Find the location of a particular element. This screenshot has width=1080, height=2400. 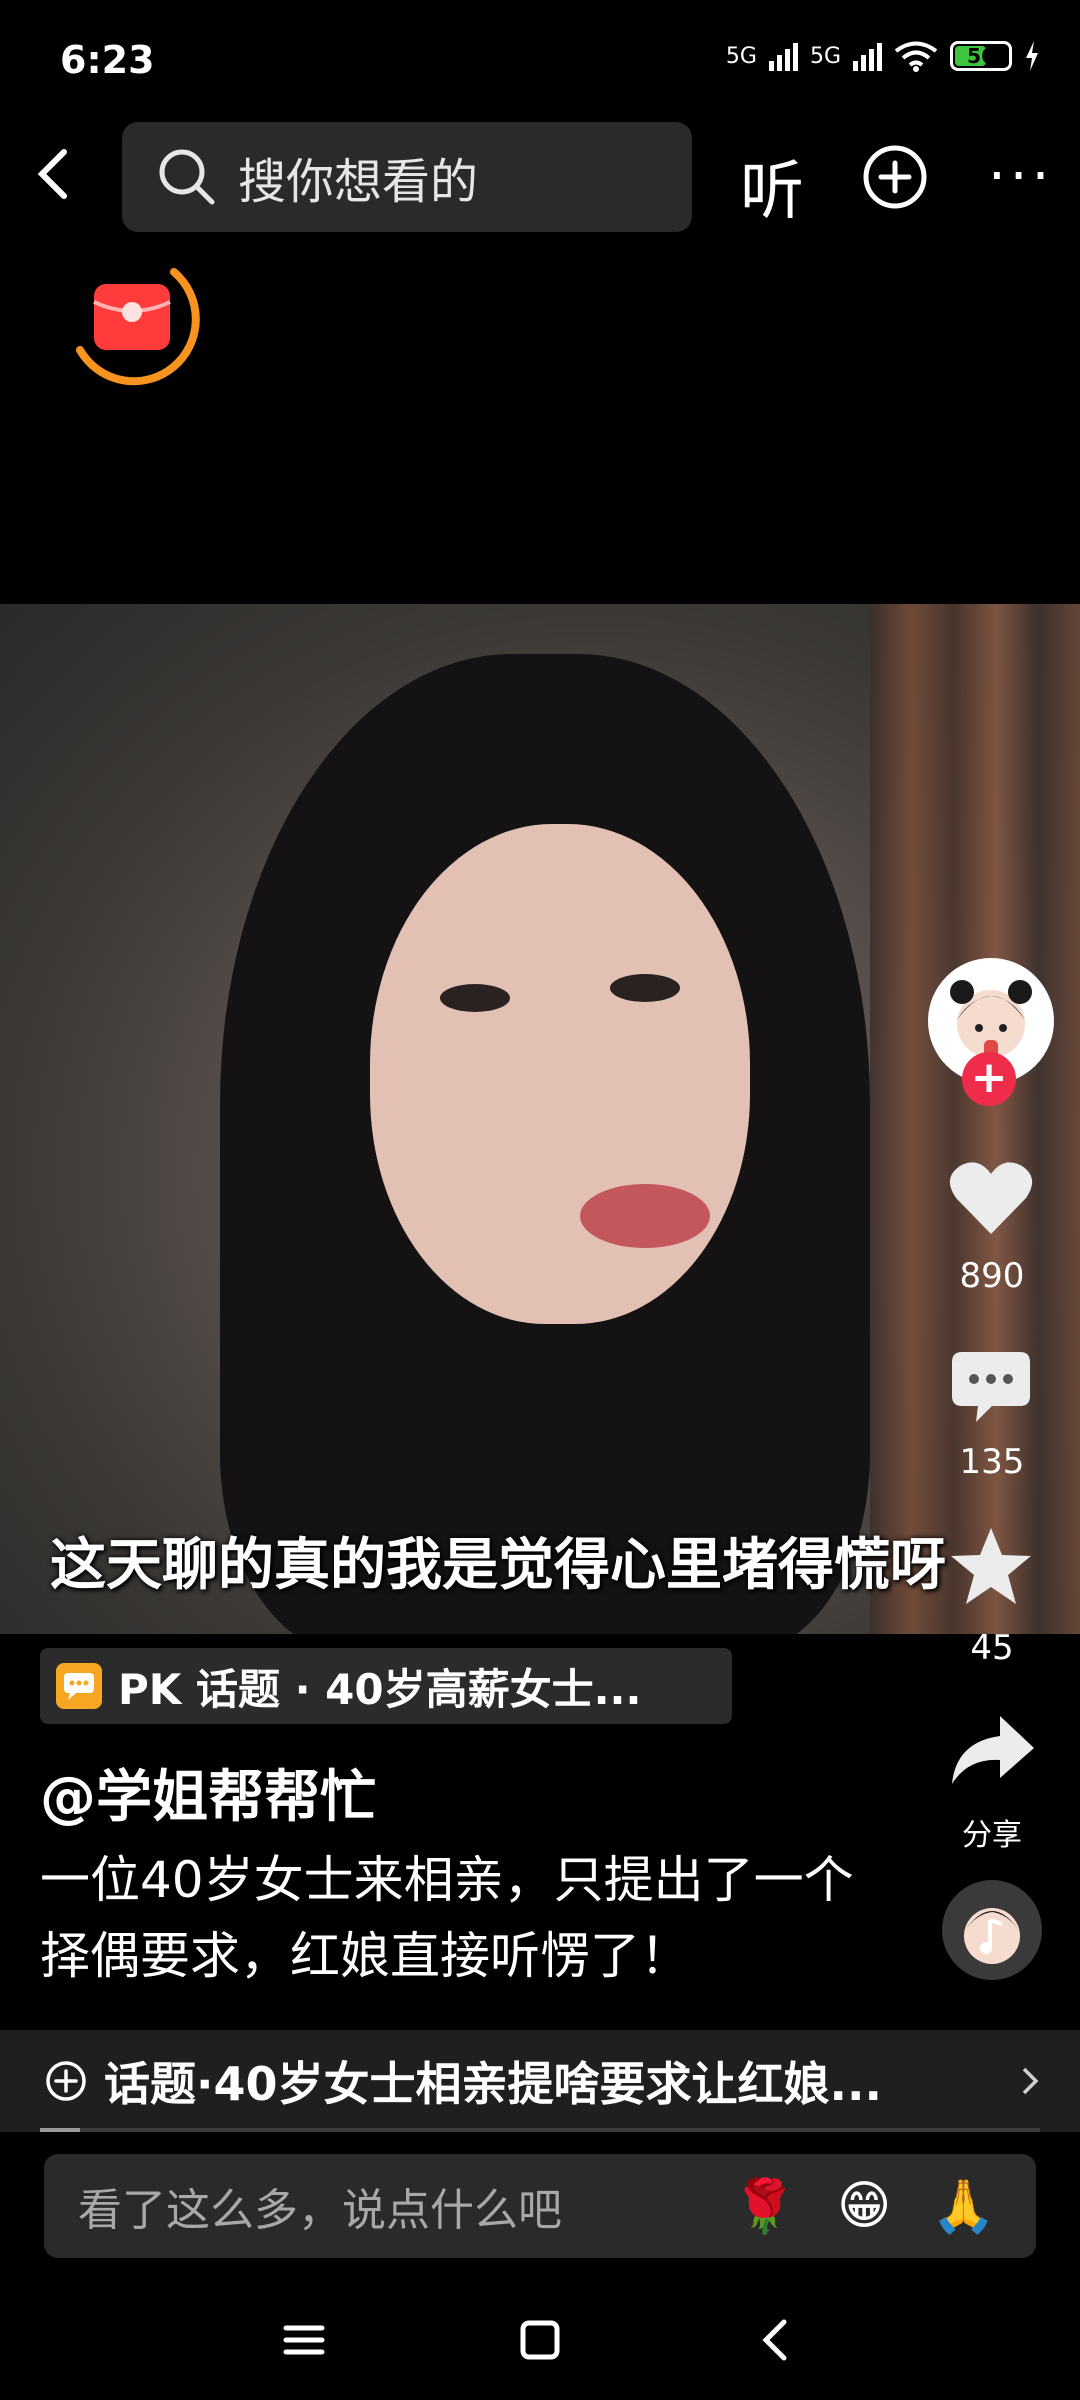

system-nav-bar is located at coordinates (540, 2340).